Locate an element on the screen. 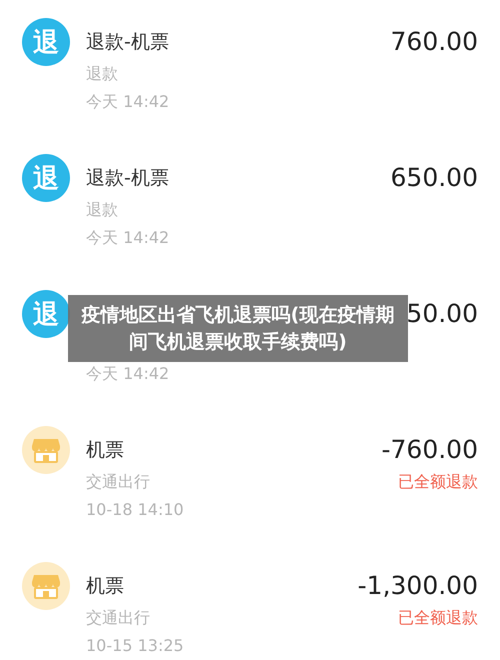  transaction-amount: 50.00 is located at coordinates (442, 314).